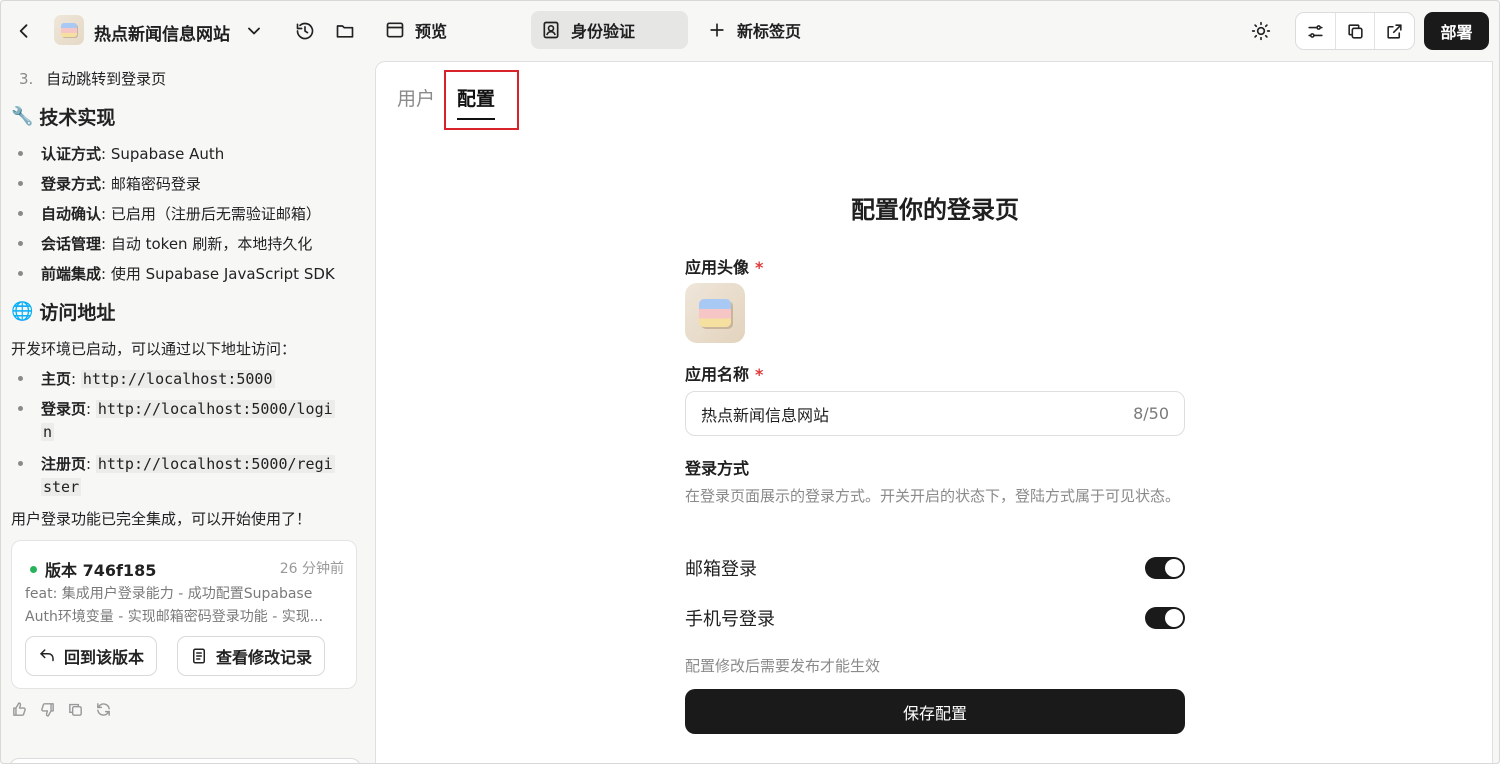 This screenshot has width=1500, height=764. Describe the element at coordinates (104, 710) in the screenshot. I see `refresh-icon` at that location.